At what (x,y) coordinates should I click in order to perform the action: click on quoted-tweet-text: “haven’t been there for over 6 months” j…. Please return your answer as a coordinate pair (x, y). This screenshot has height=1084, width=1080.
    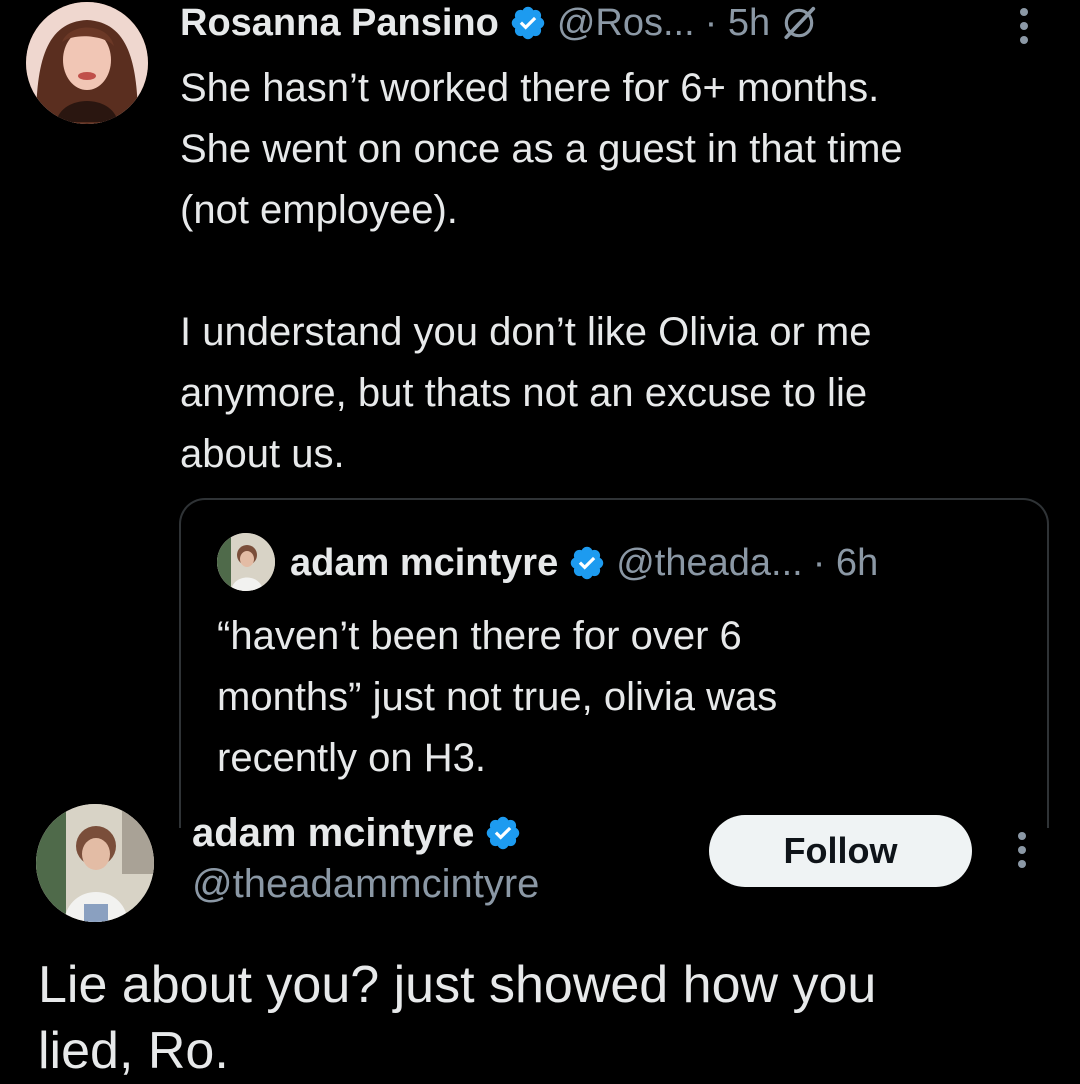
    Looking at the image, I should click on (497, 697).